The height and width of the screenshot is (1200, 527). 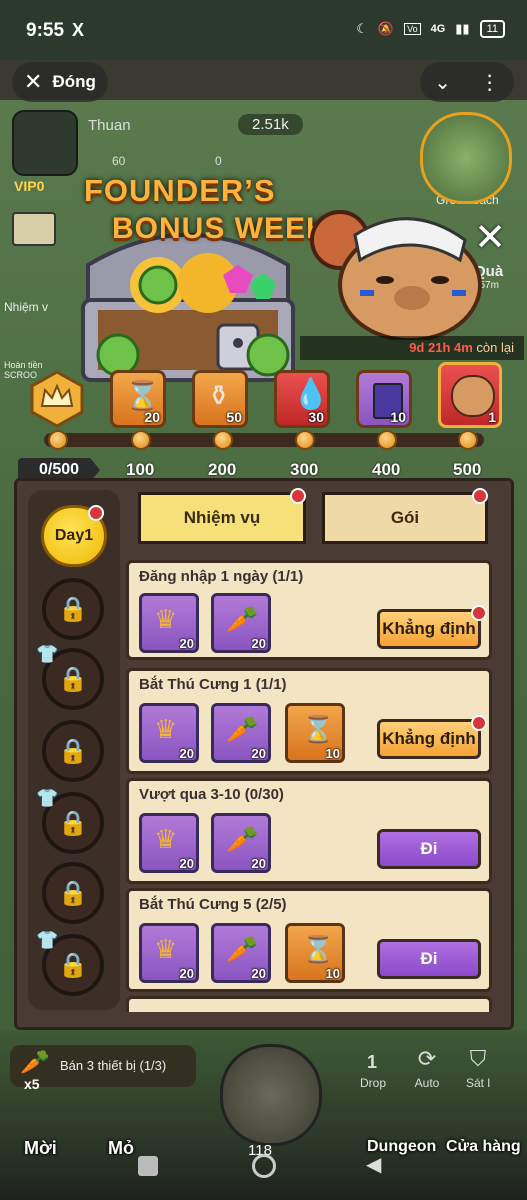 I want to click on x-app-icon: X, so click(x=78, y=30).